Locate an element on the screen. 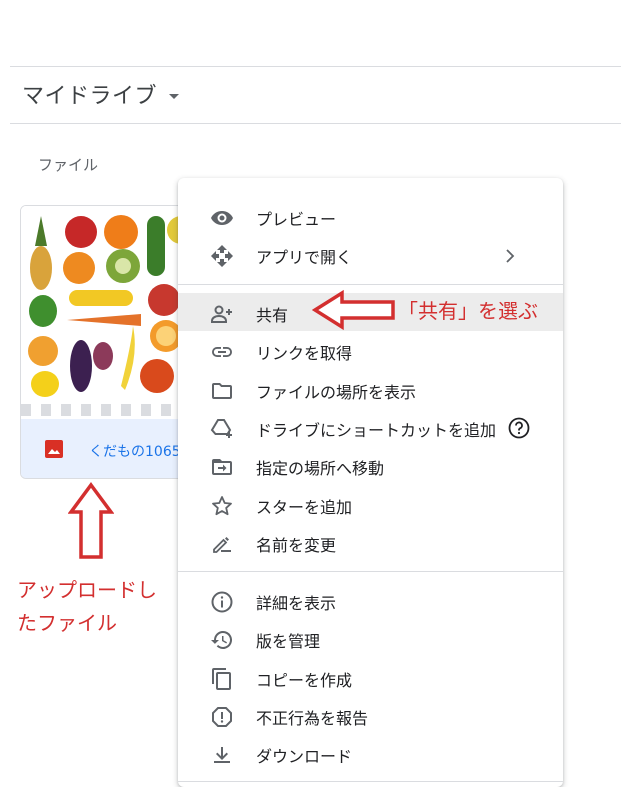 The height and width of the screenshot is (787, 621). move-to-folder-icon is located at coordinates (222, 467).